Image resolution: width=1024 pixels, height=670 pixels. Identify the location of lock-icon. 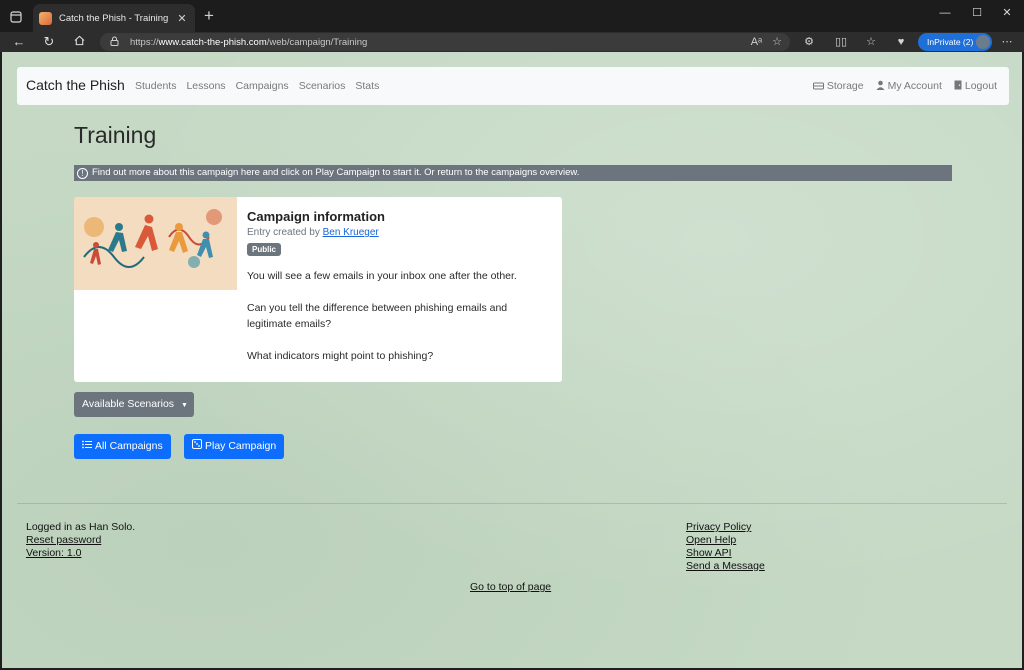
(117, 42).